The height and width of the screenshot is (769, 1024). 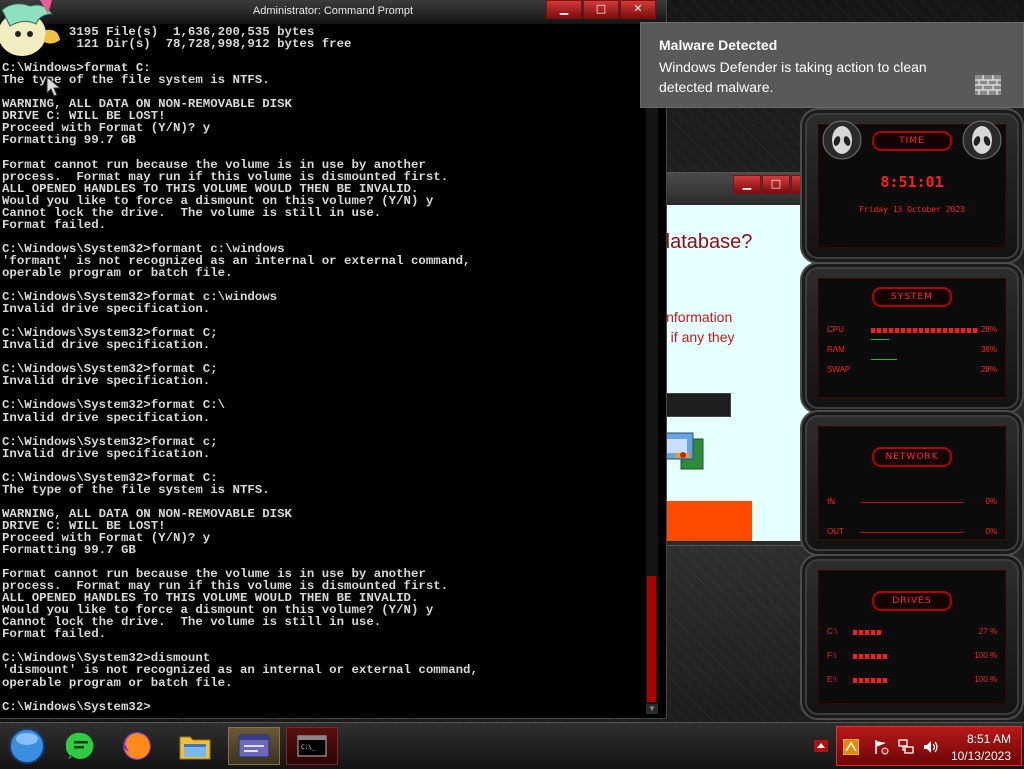 I want to click on start-orb-icon, so click(x=27, y=746).